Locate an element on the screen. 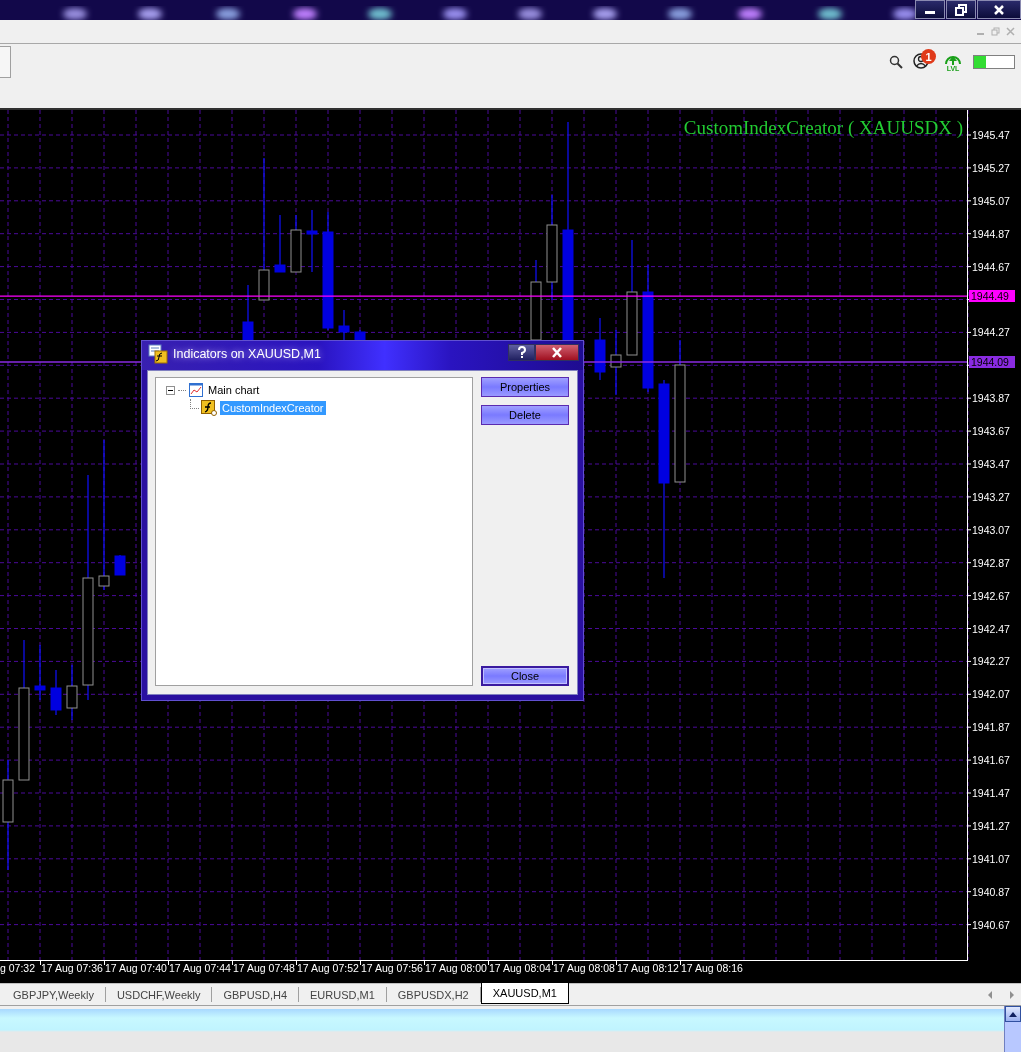 The width and height of the screenshot is (1021, 1052). price-label: 1945.27 is located at coordinates (991, 167).